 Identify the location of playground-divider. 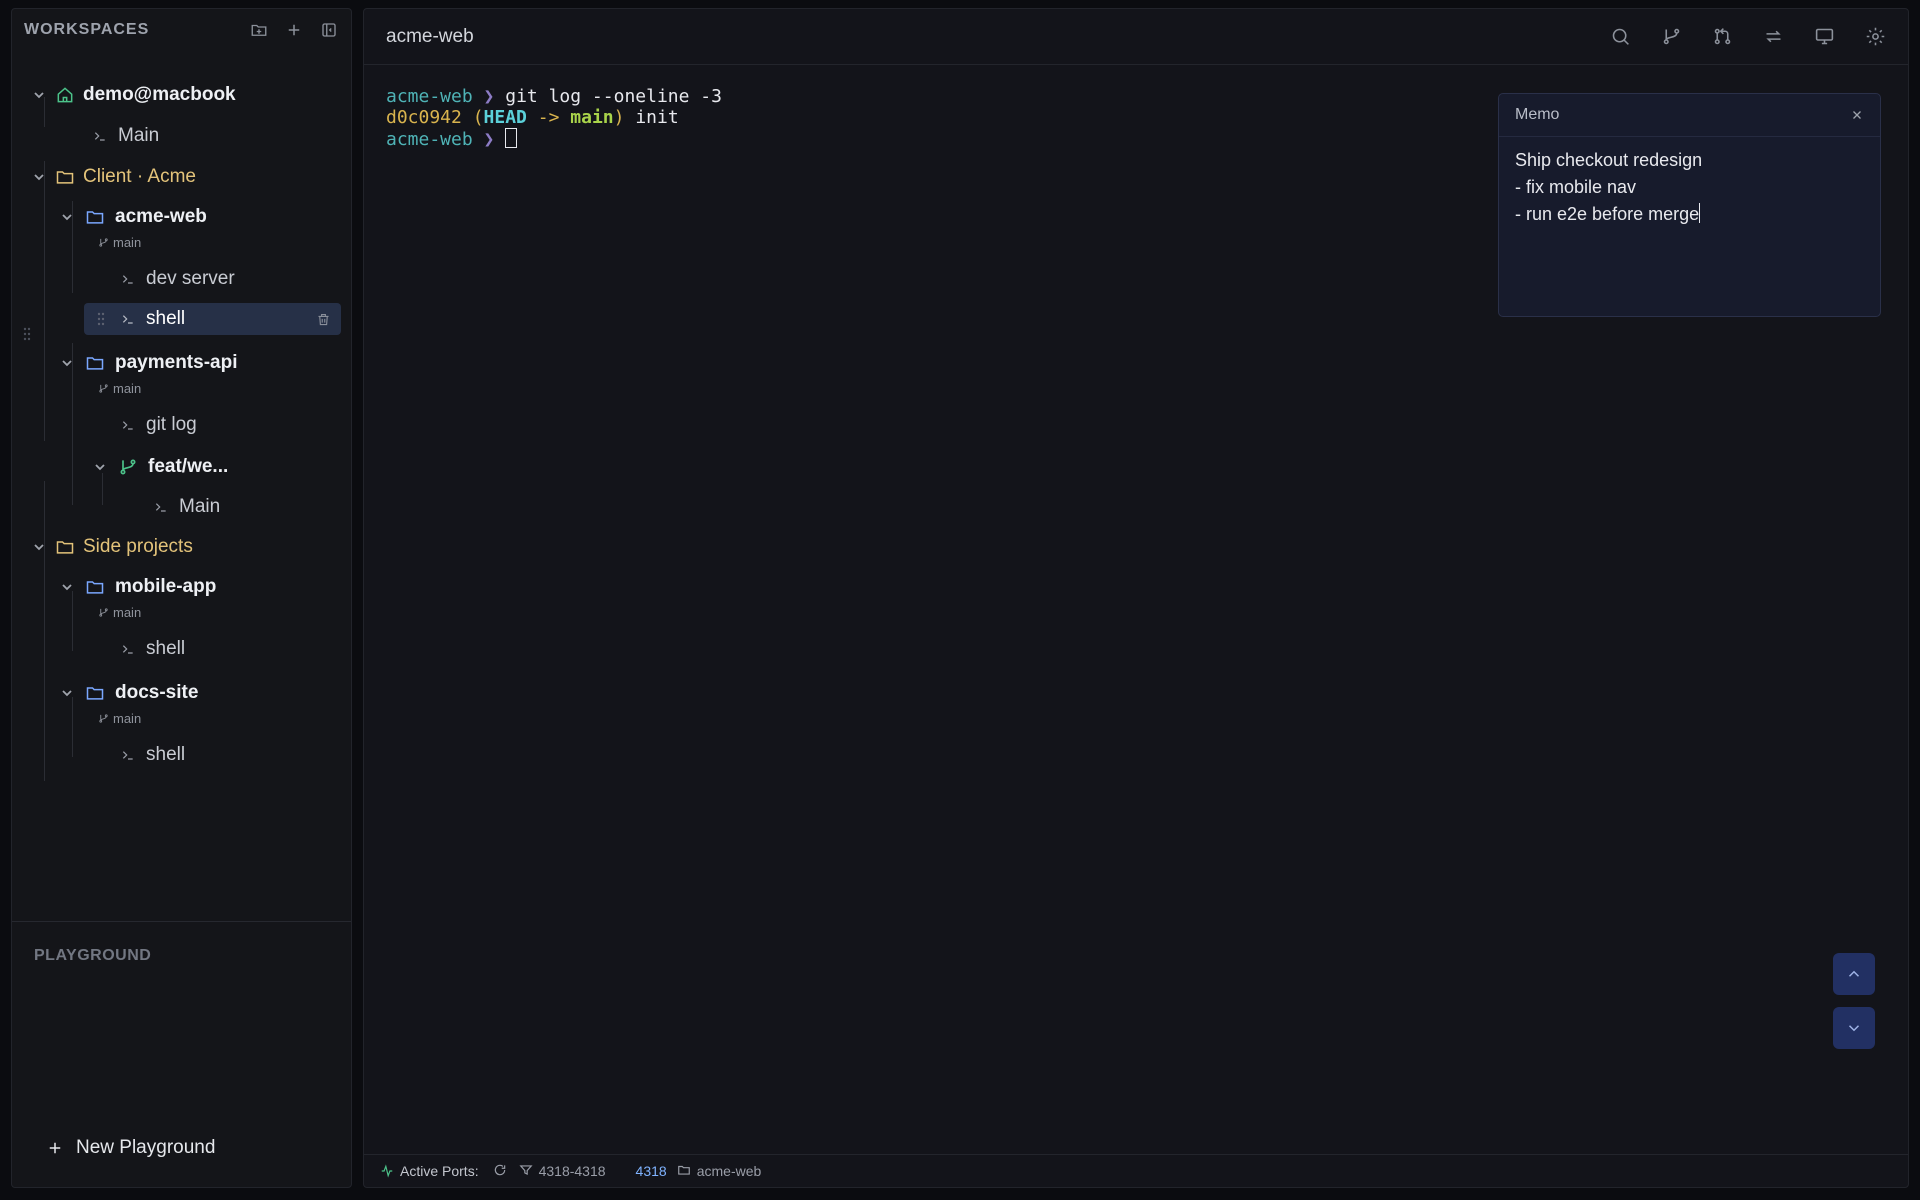
(181, 921).